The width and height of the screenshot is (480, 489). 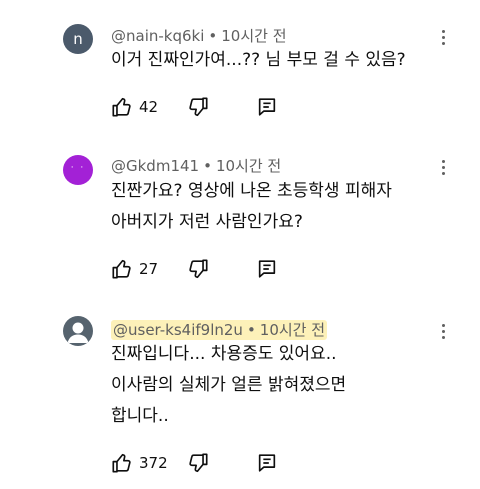 I want to click on avatar, so click(x=78, y=331).